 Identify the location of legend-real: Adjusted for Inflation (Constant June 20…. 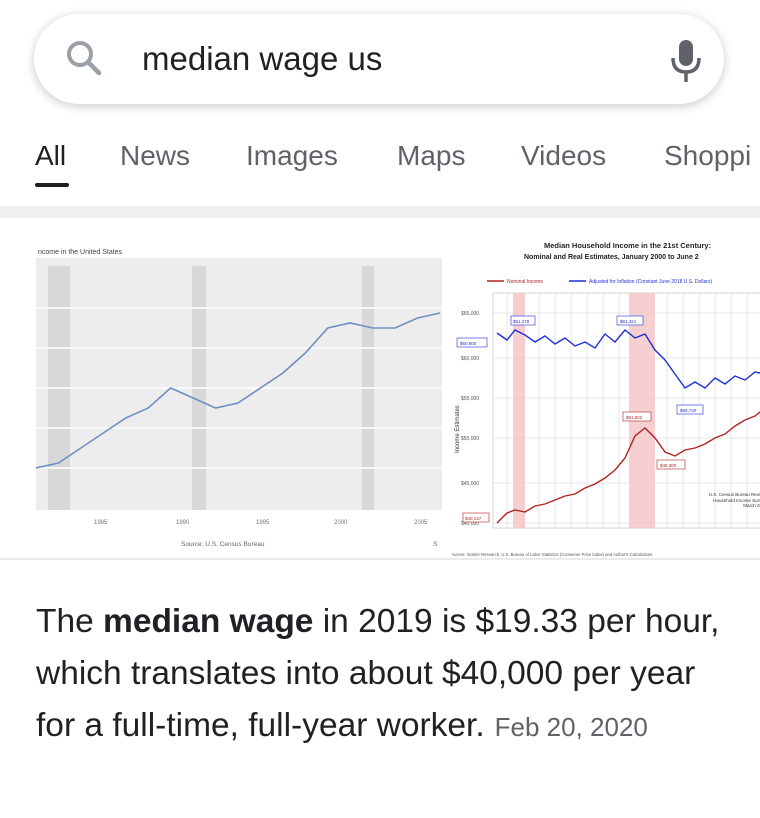
(650, 282).